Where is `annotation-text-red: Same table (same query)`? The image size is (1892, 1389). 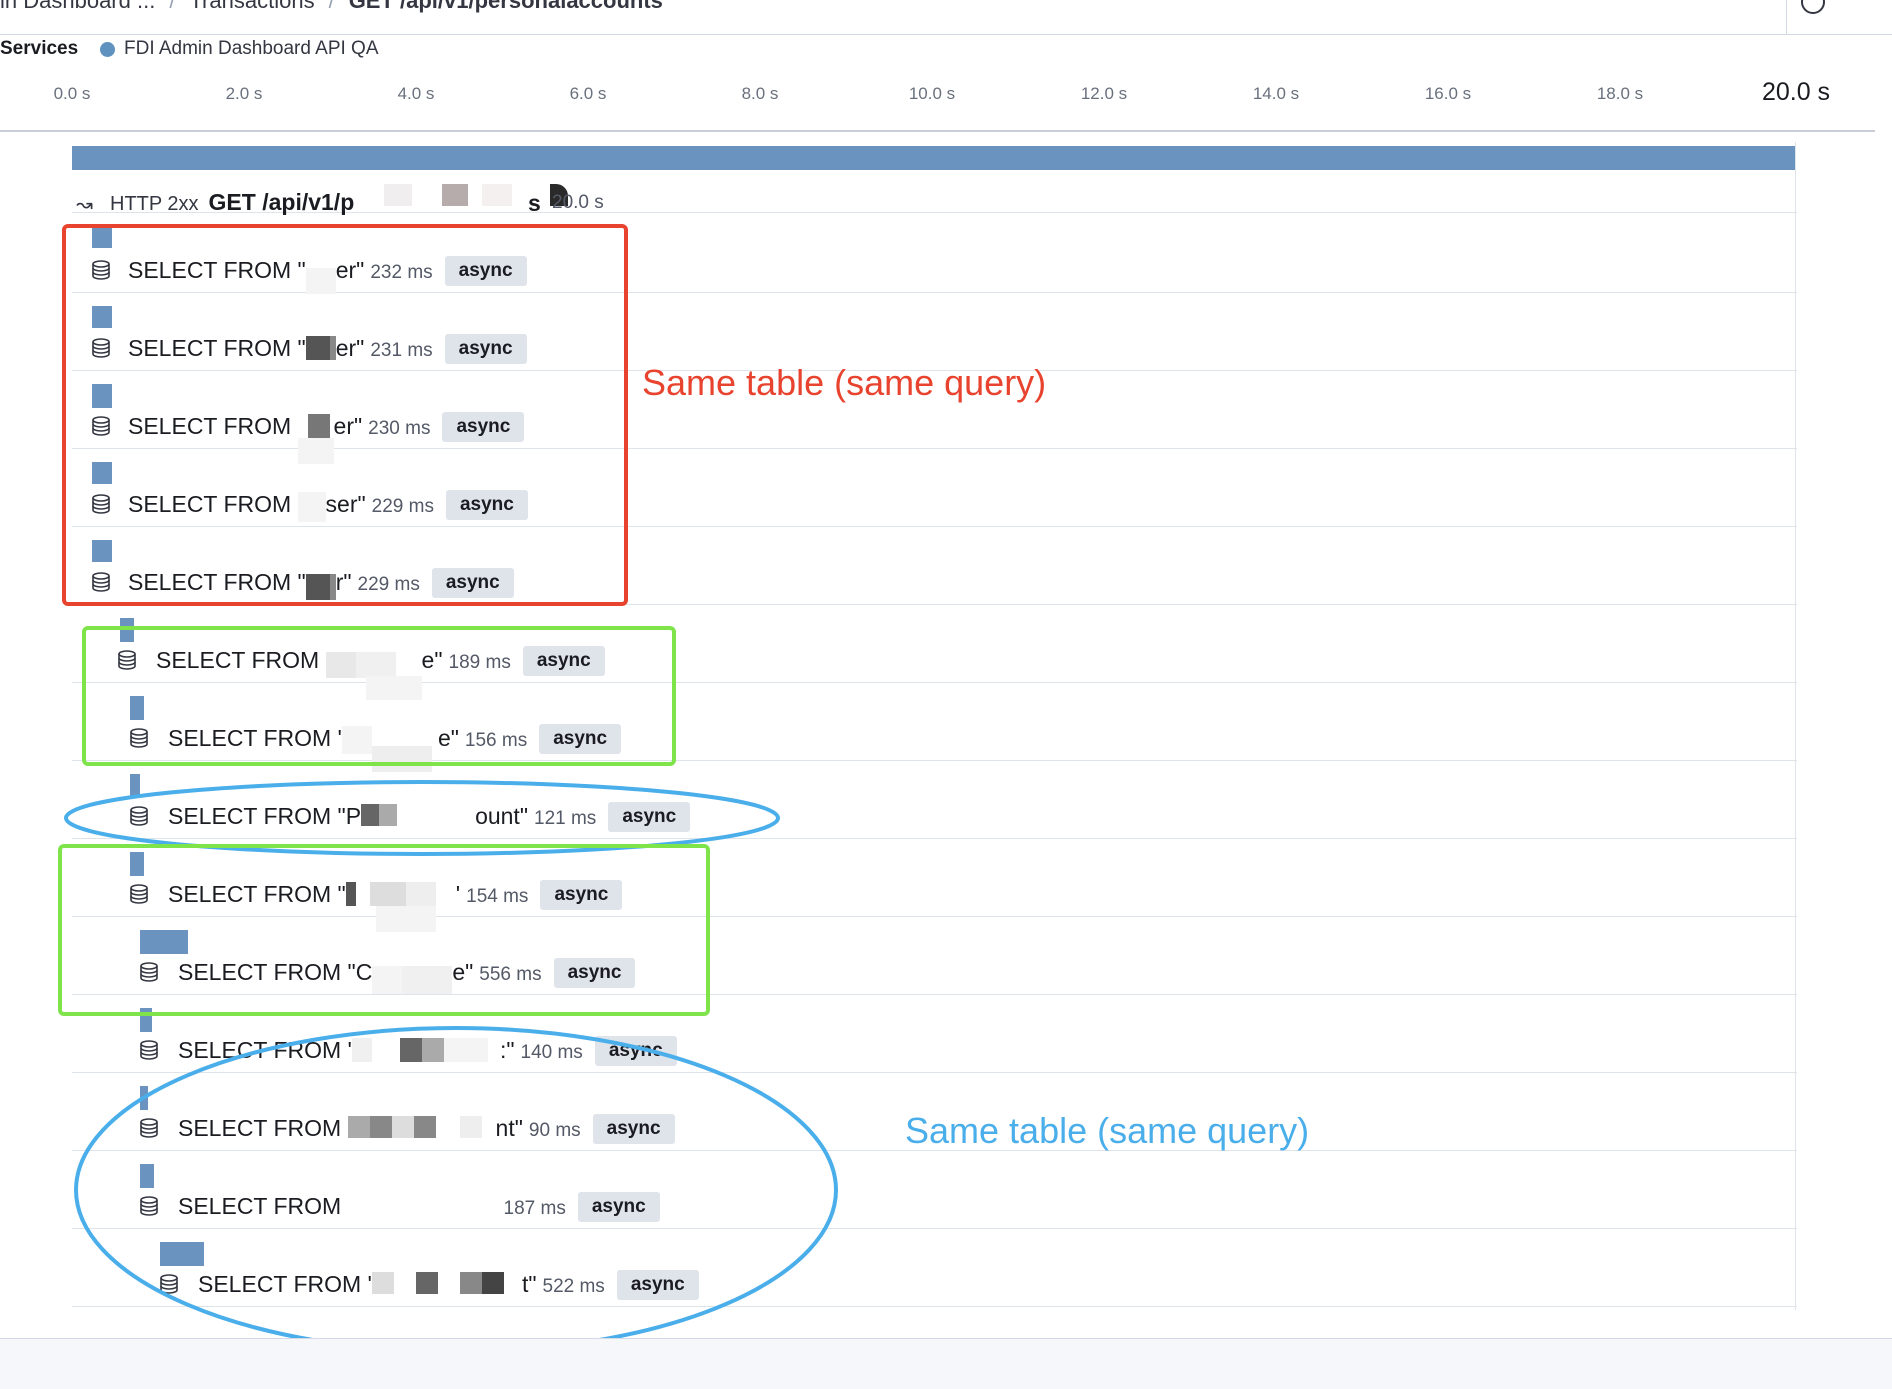
annotation-text-red: Same table (same query) is located at coordinates (844, 382).